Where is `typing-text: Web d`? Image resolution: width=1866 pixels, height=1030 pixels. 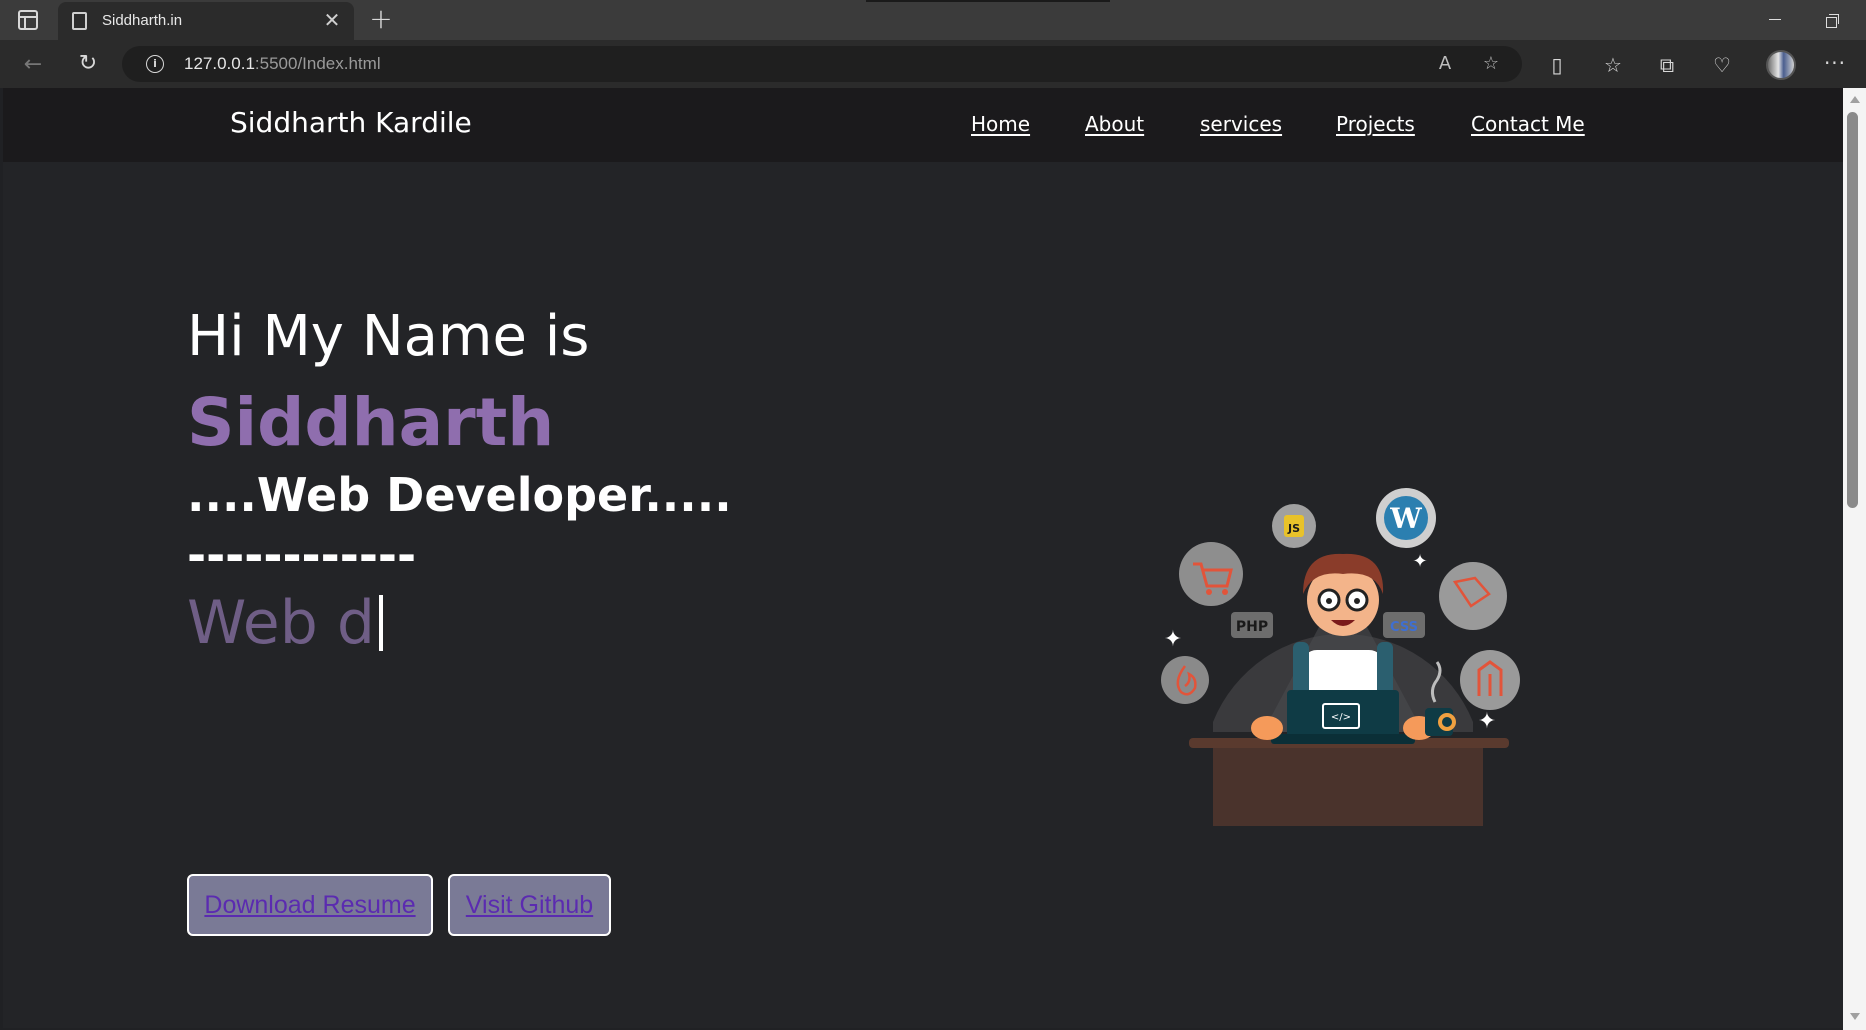 typing-text: Web d is located at coordinates (285, 623).